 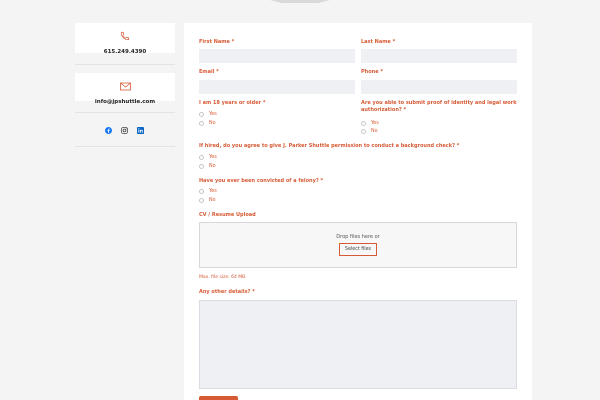 I want to click on last-name-label: Last Name *, so click(x=378, y=42).